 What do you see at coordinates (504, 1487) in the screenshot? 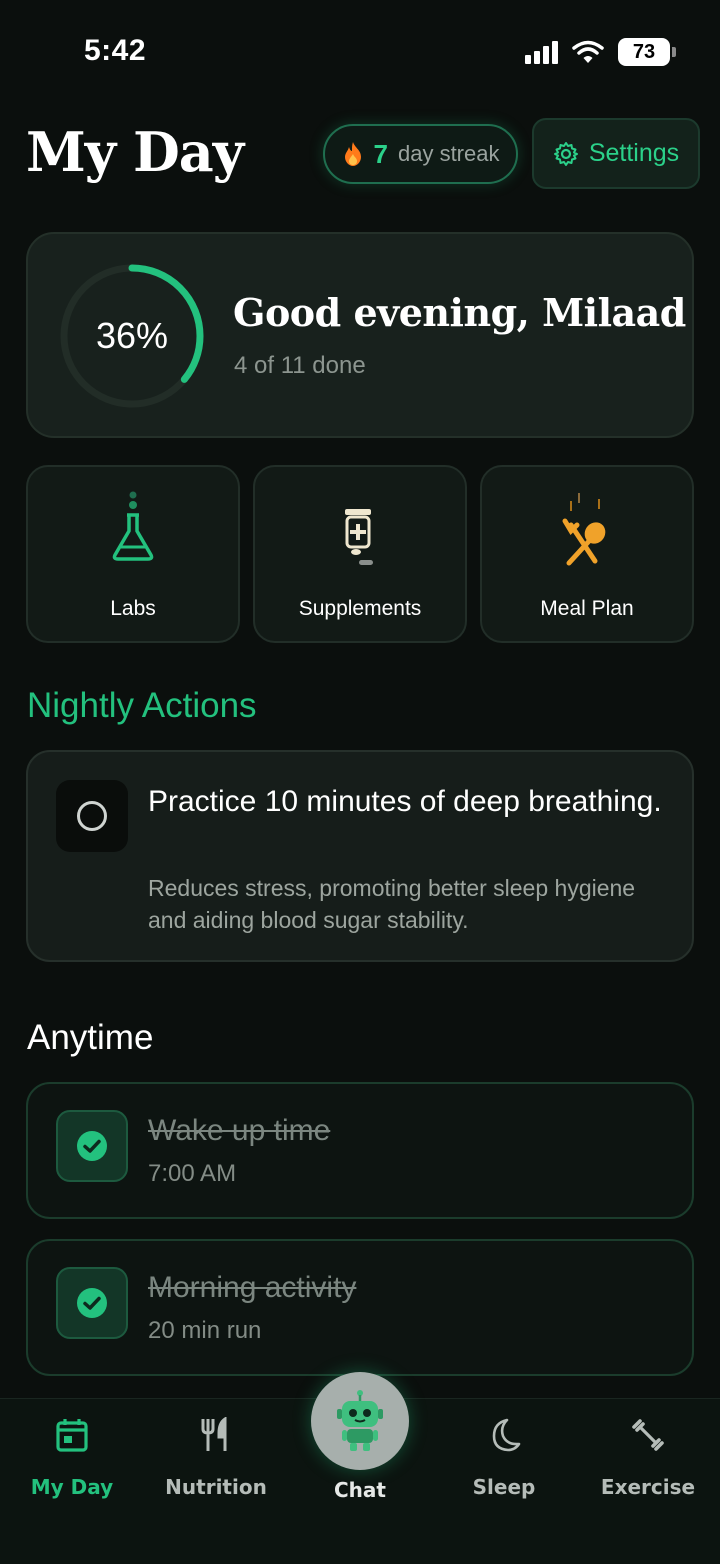
I see `nav-label: Sleep` at bounding box center [504, 1487].